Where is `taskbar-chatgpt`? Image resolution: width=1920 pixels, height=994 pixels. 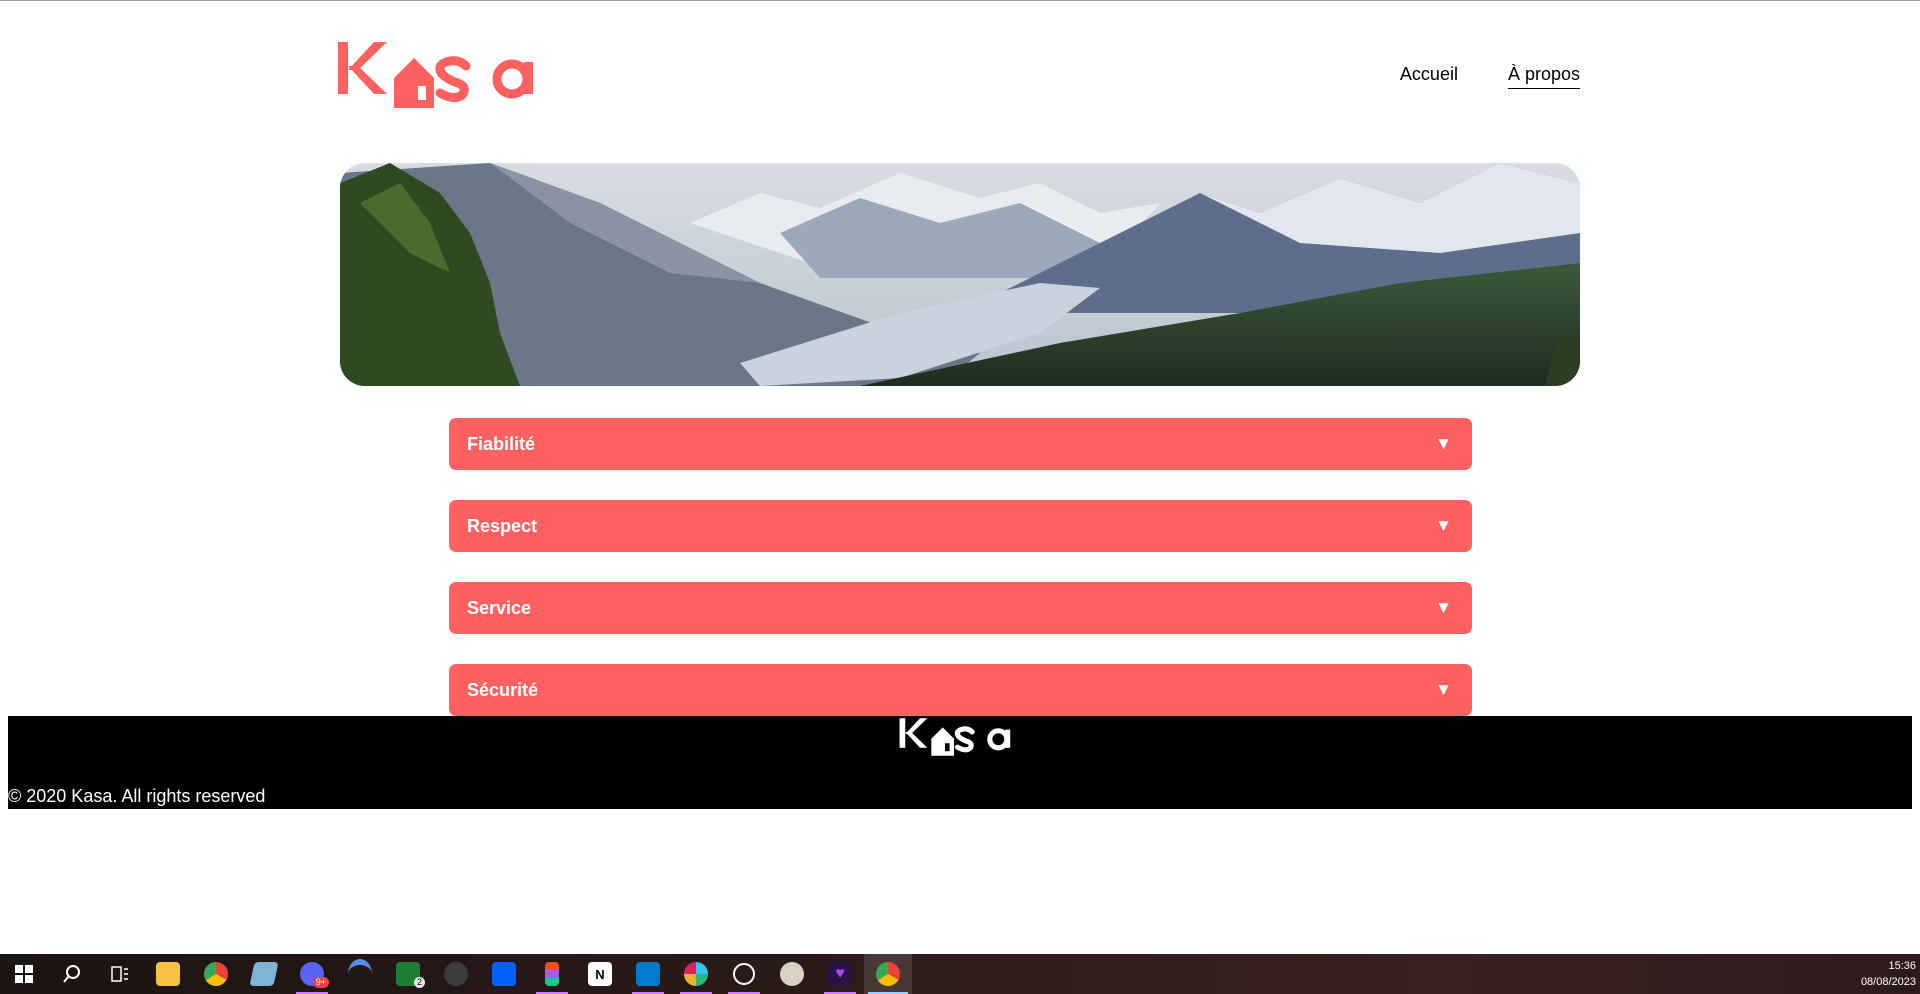
taskbar-chatgpt is located at coordinates (744, 974).